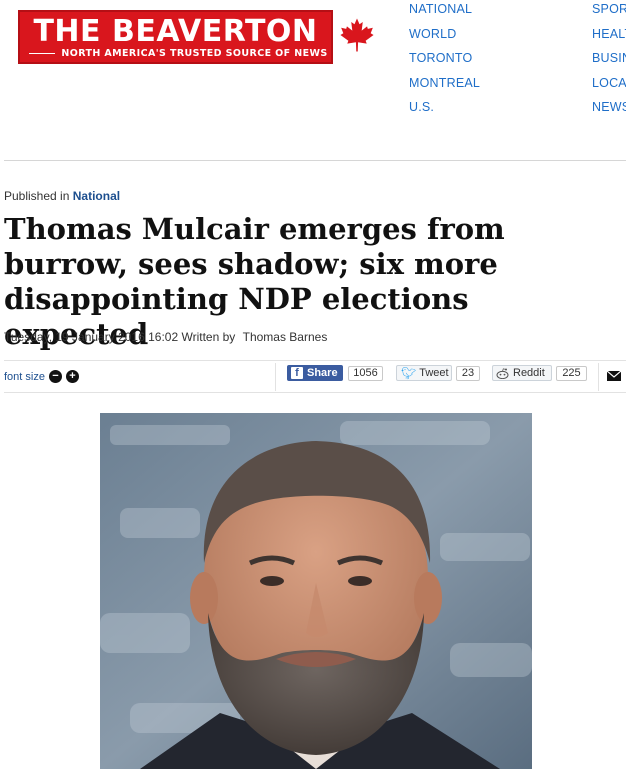 Image resolution: width=626 pixels, height=769 pixels. Describe the element at coordinates (315, 160) in the screenshot. I see `header-divider` at that location.